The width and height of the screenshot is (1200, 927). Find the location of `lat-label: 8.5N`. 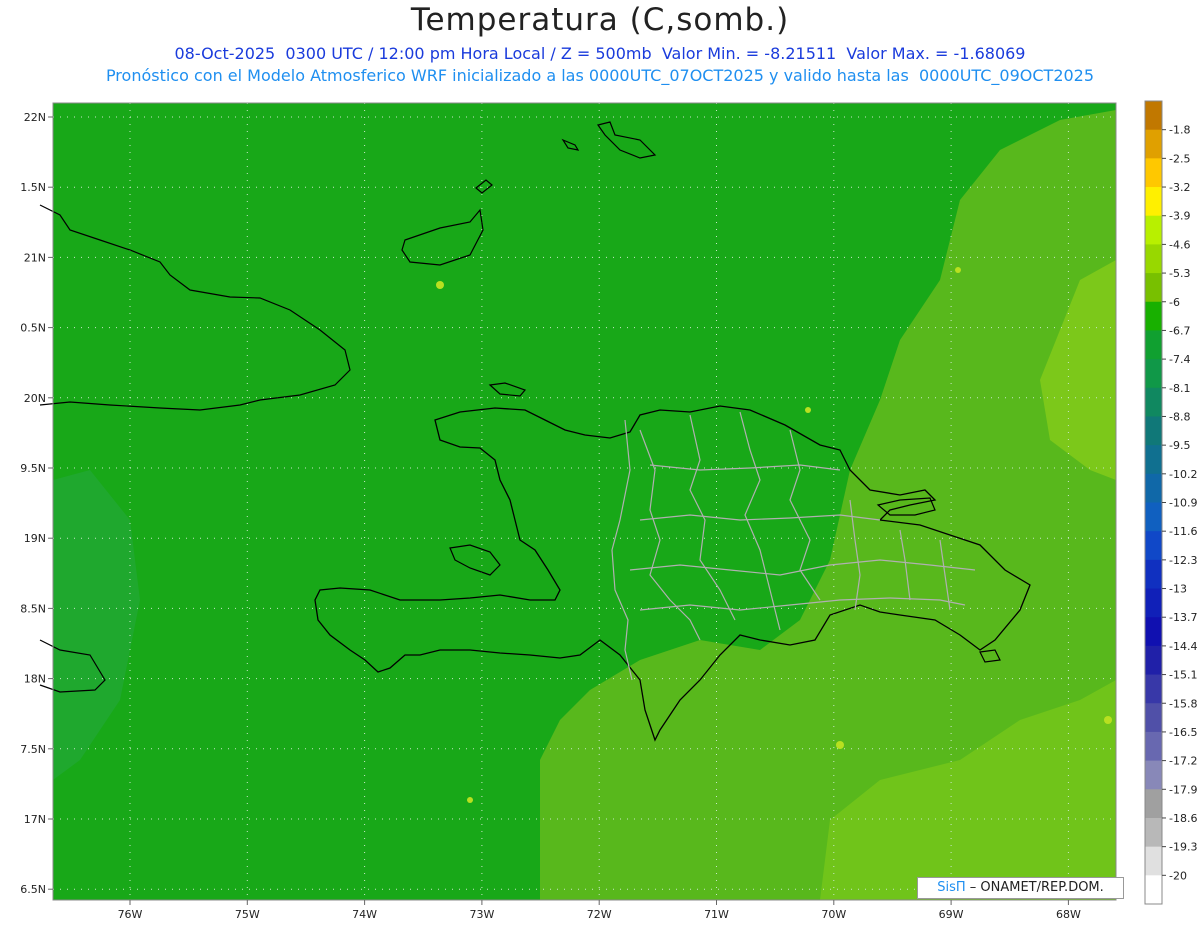

lat-label: 8.5N is located at coordinates (33, 608).